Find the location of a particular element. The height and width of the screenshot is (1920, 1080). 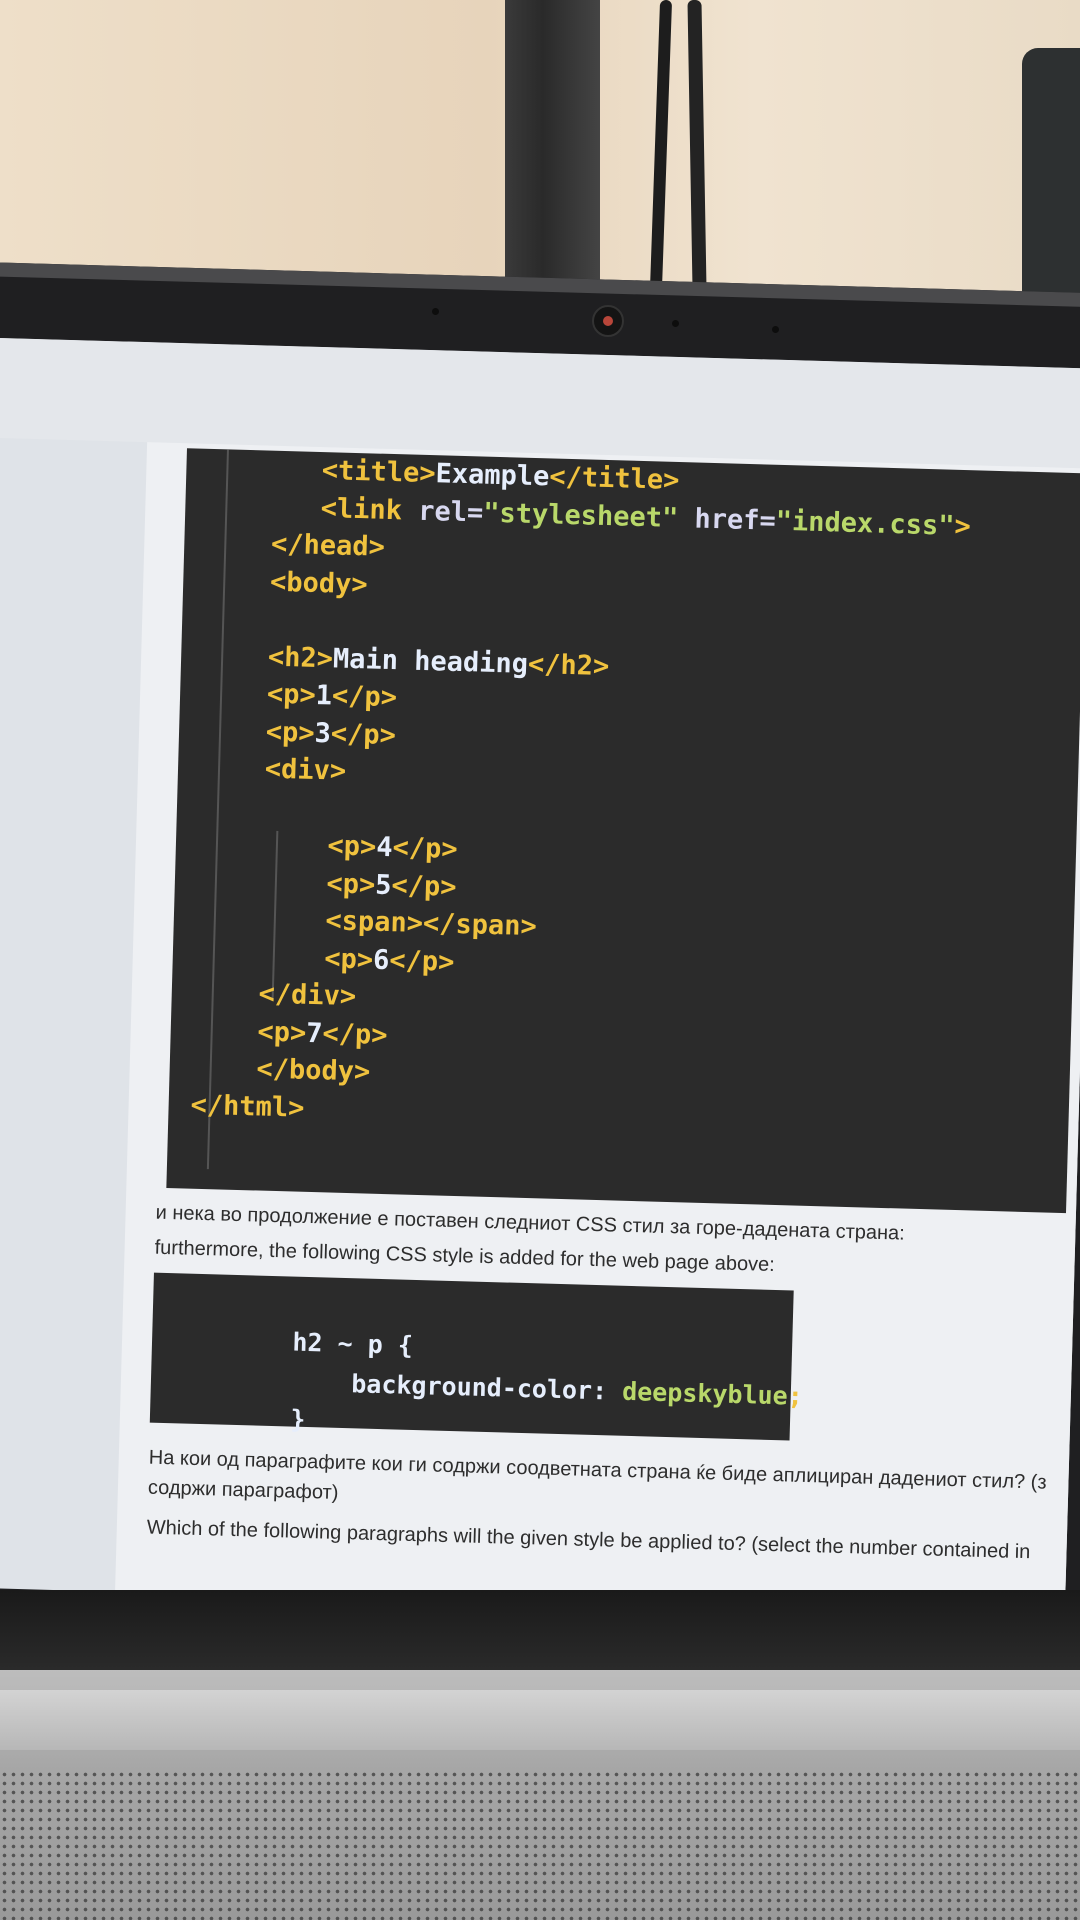

monitor-stand is located at coordinates (552, 142).